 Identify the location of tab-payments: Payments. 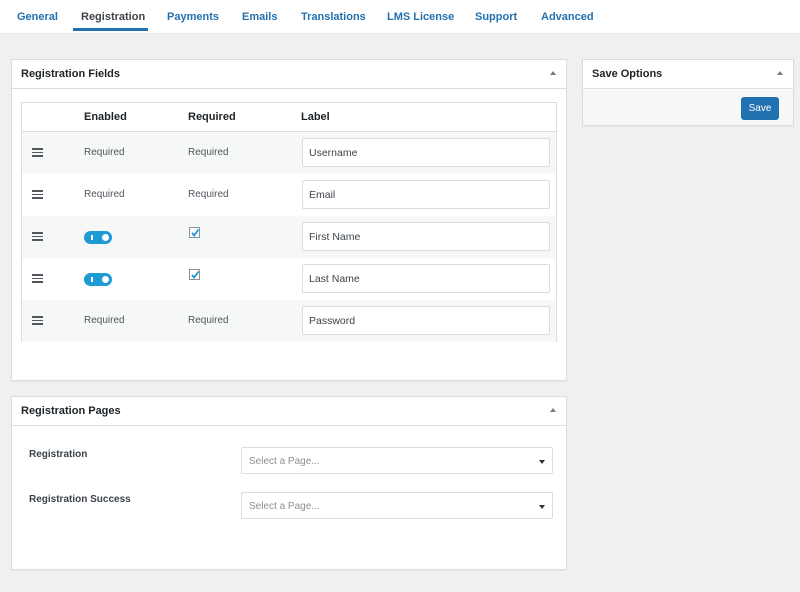
(193, 17).